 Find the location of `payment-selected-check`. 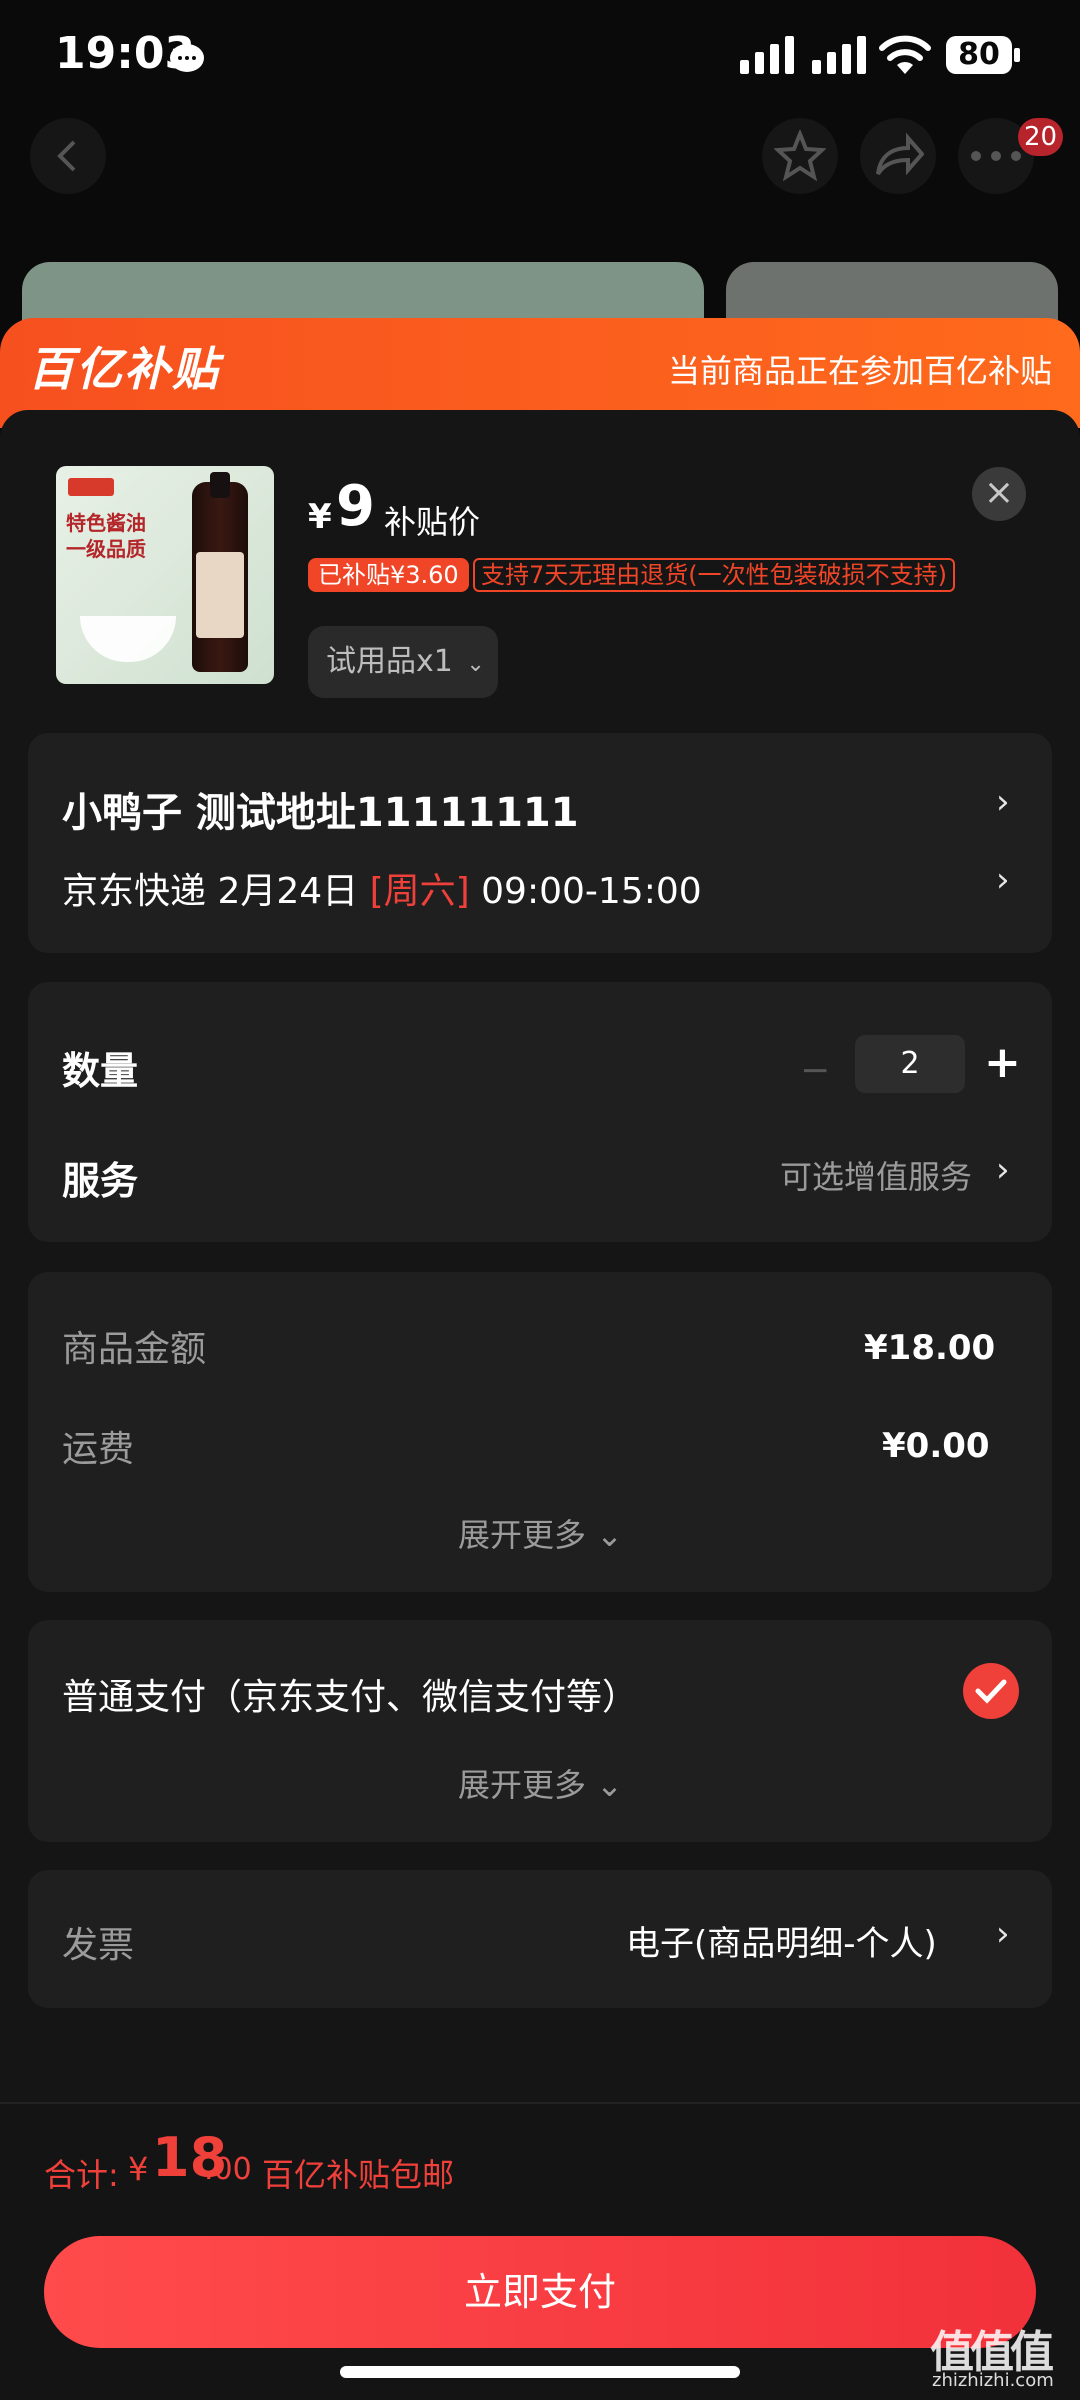

payment-selected-check is located at coordinates (991, 1691).